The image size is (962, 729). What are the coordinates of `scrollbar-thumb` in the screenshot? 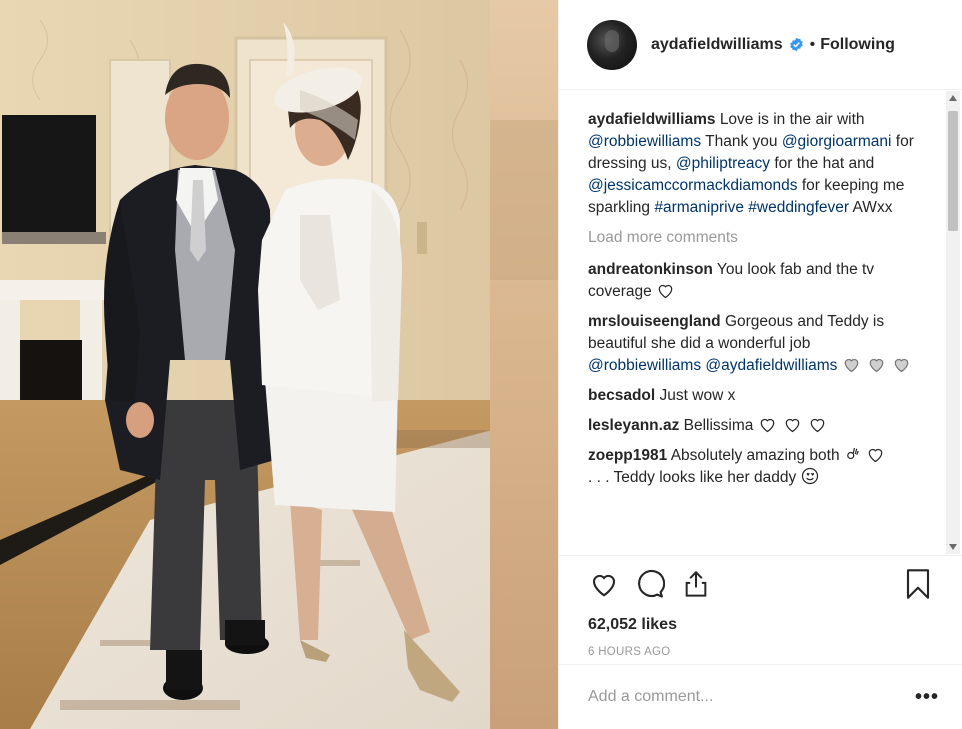 It's located at (953, 171).